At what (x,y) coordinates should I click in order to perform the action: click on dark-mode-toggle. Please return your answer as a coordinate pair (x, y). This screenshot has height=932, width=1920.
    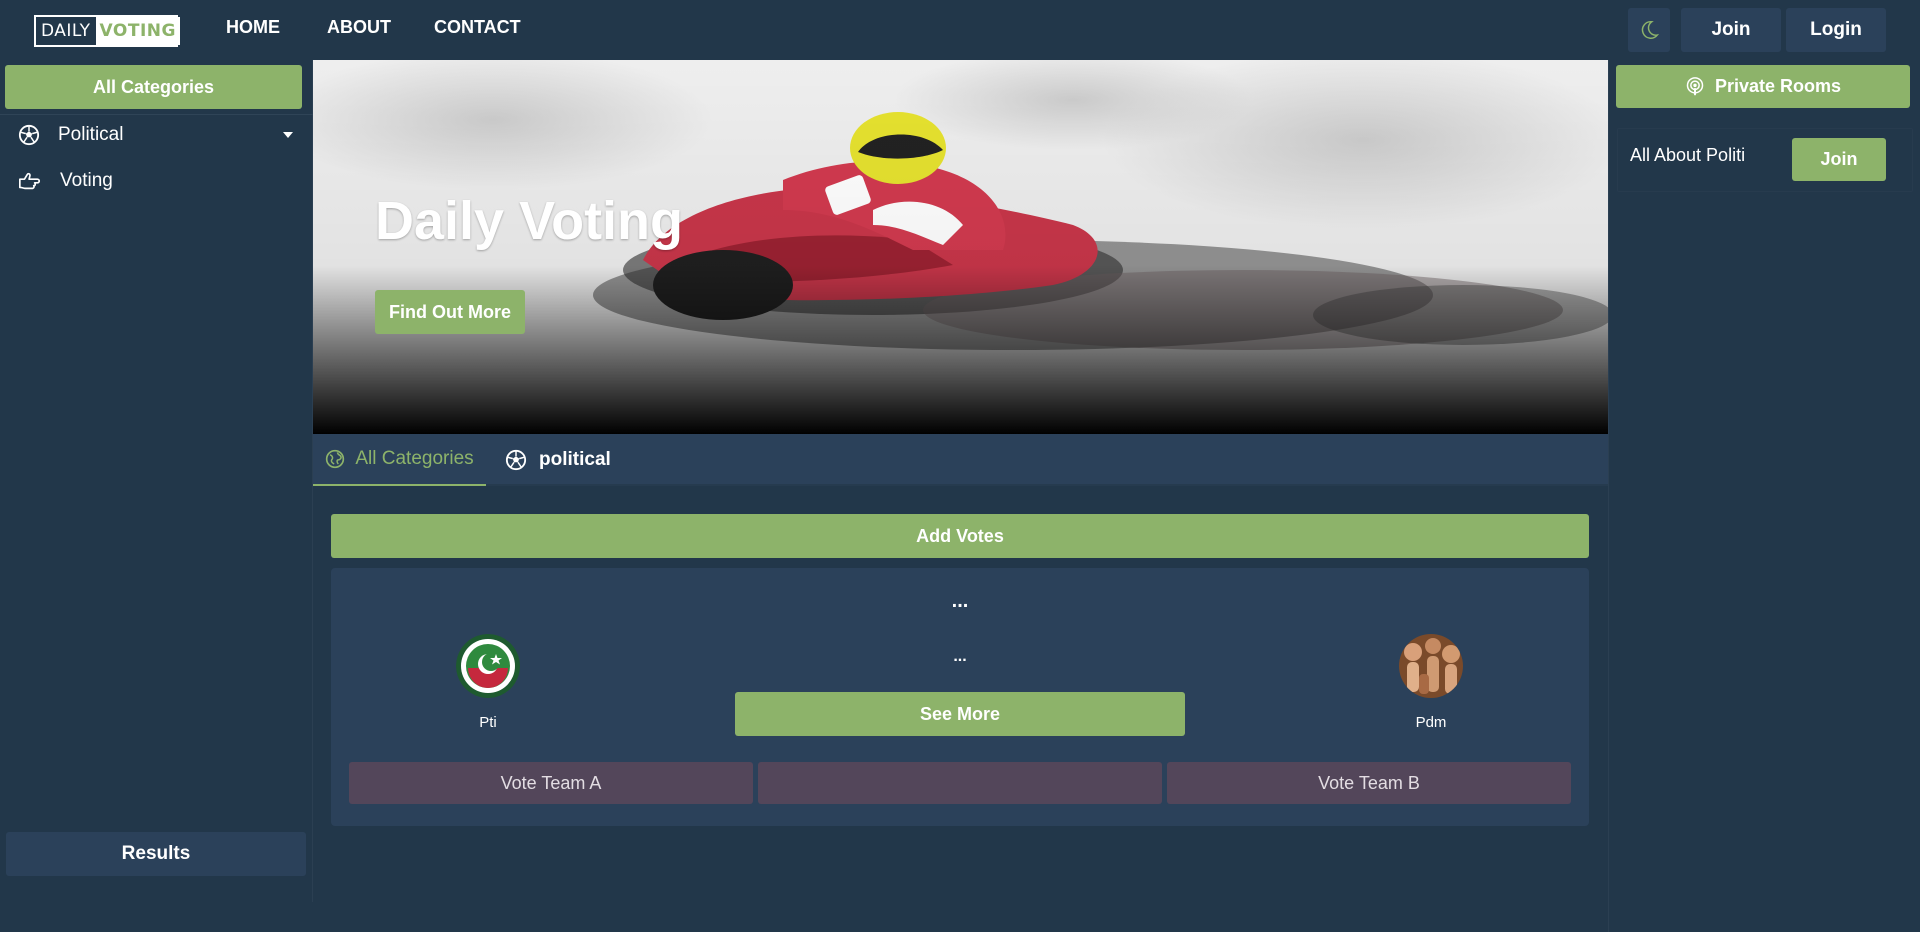
    Looking at the image, I should click on (1649, 30).